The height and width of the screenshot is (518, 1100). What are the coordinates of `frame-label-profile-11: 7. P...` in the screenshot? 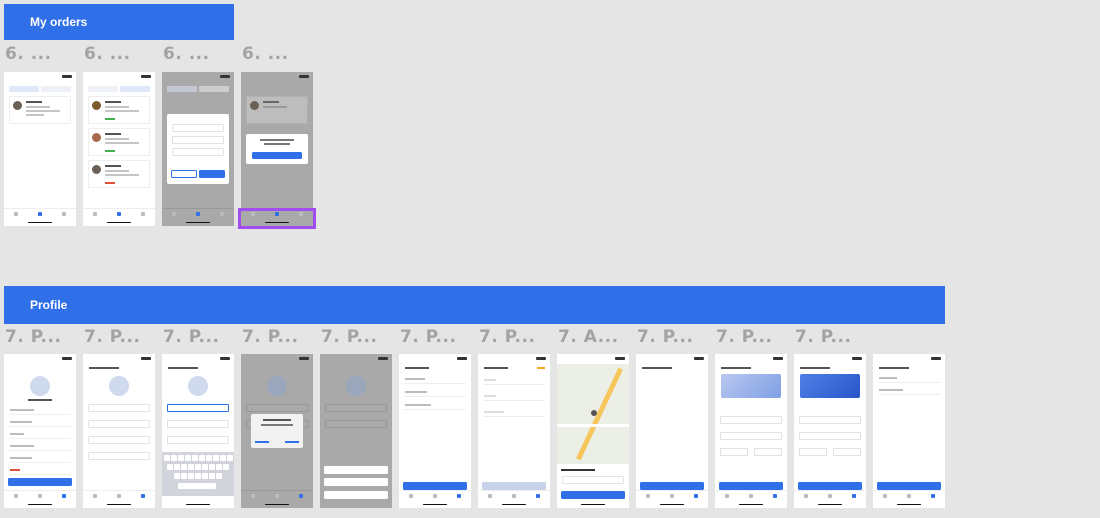 It's located at (823, 337).